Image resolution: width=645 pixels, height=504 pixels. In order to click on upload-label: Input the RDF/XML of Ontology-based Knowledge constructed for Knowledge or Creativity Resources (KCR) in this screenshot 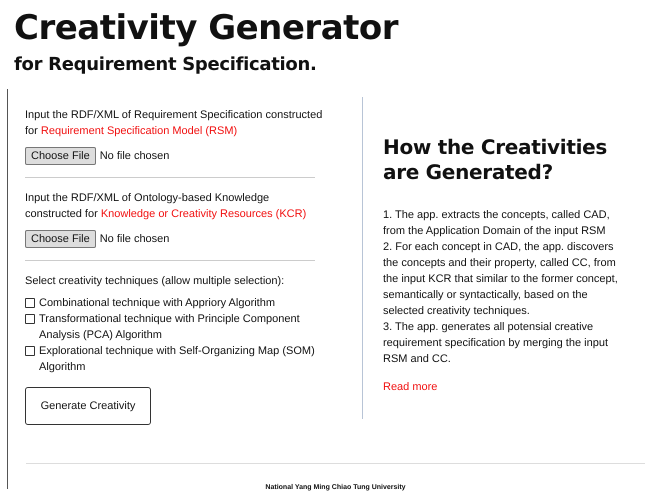, I will do `click(166, 206)`.